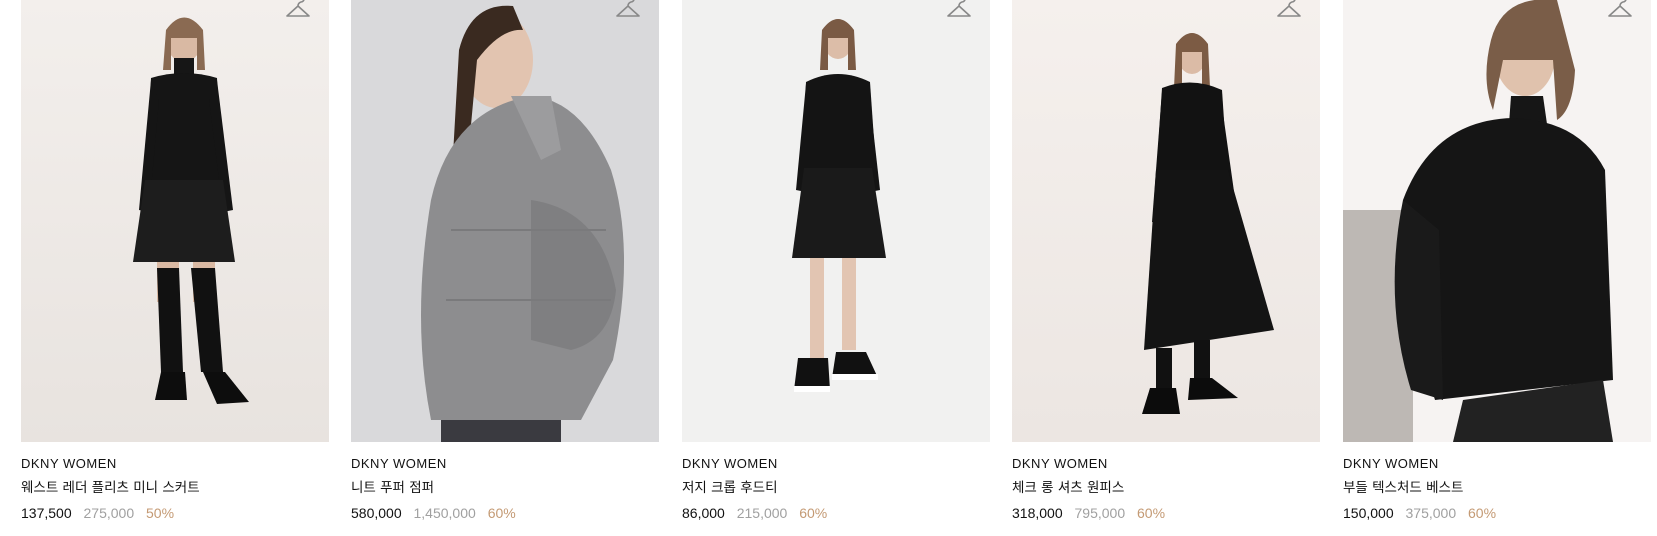 This screenshot has width=1657, height=536. What do you see at coordinates (703, 513) in the screenshot?
I see `sale-price: 86,000` at bounding box center [703, 513].